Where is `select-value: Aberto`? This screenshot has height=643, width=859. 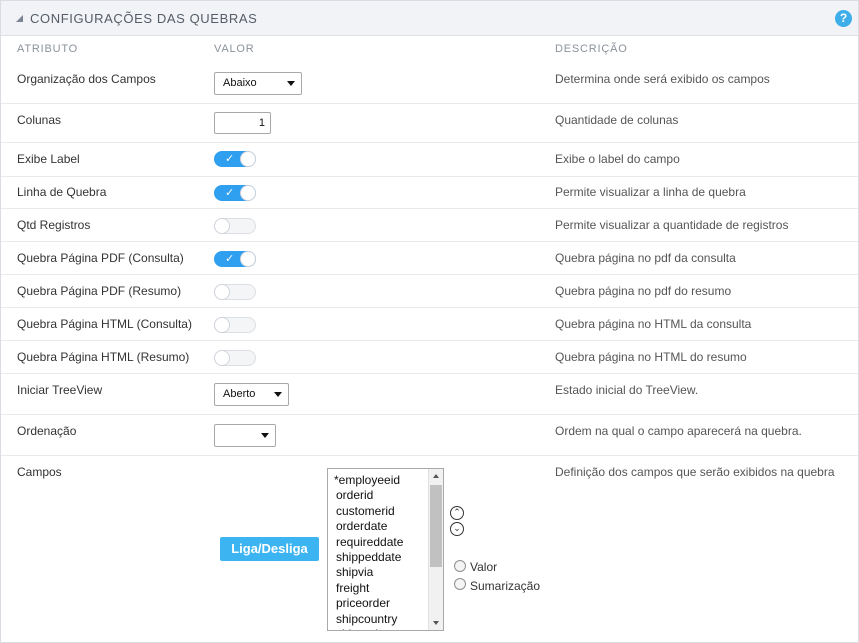 select-value: Aberto is located at coordinates (239, 394).